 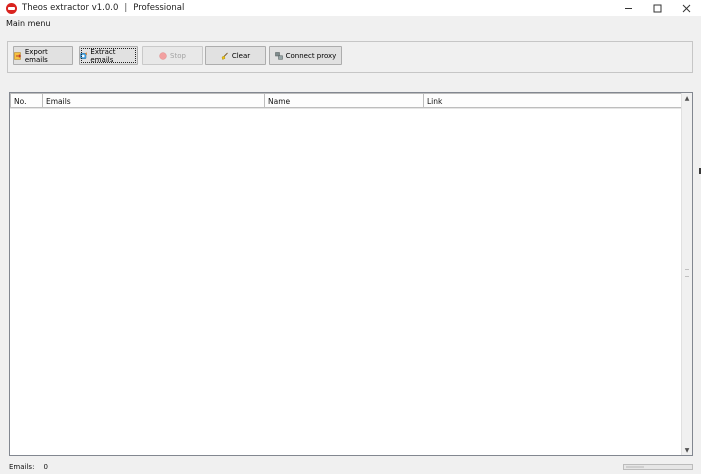 I want to click on window-controls, so click(x=657, y=8).